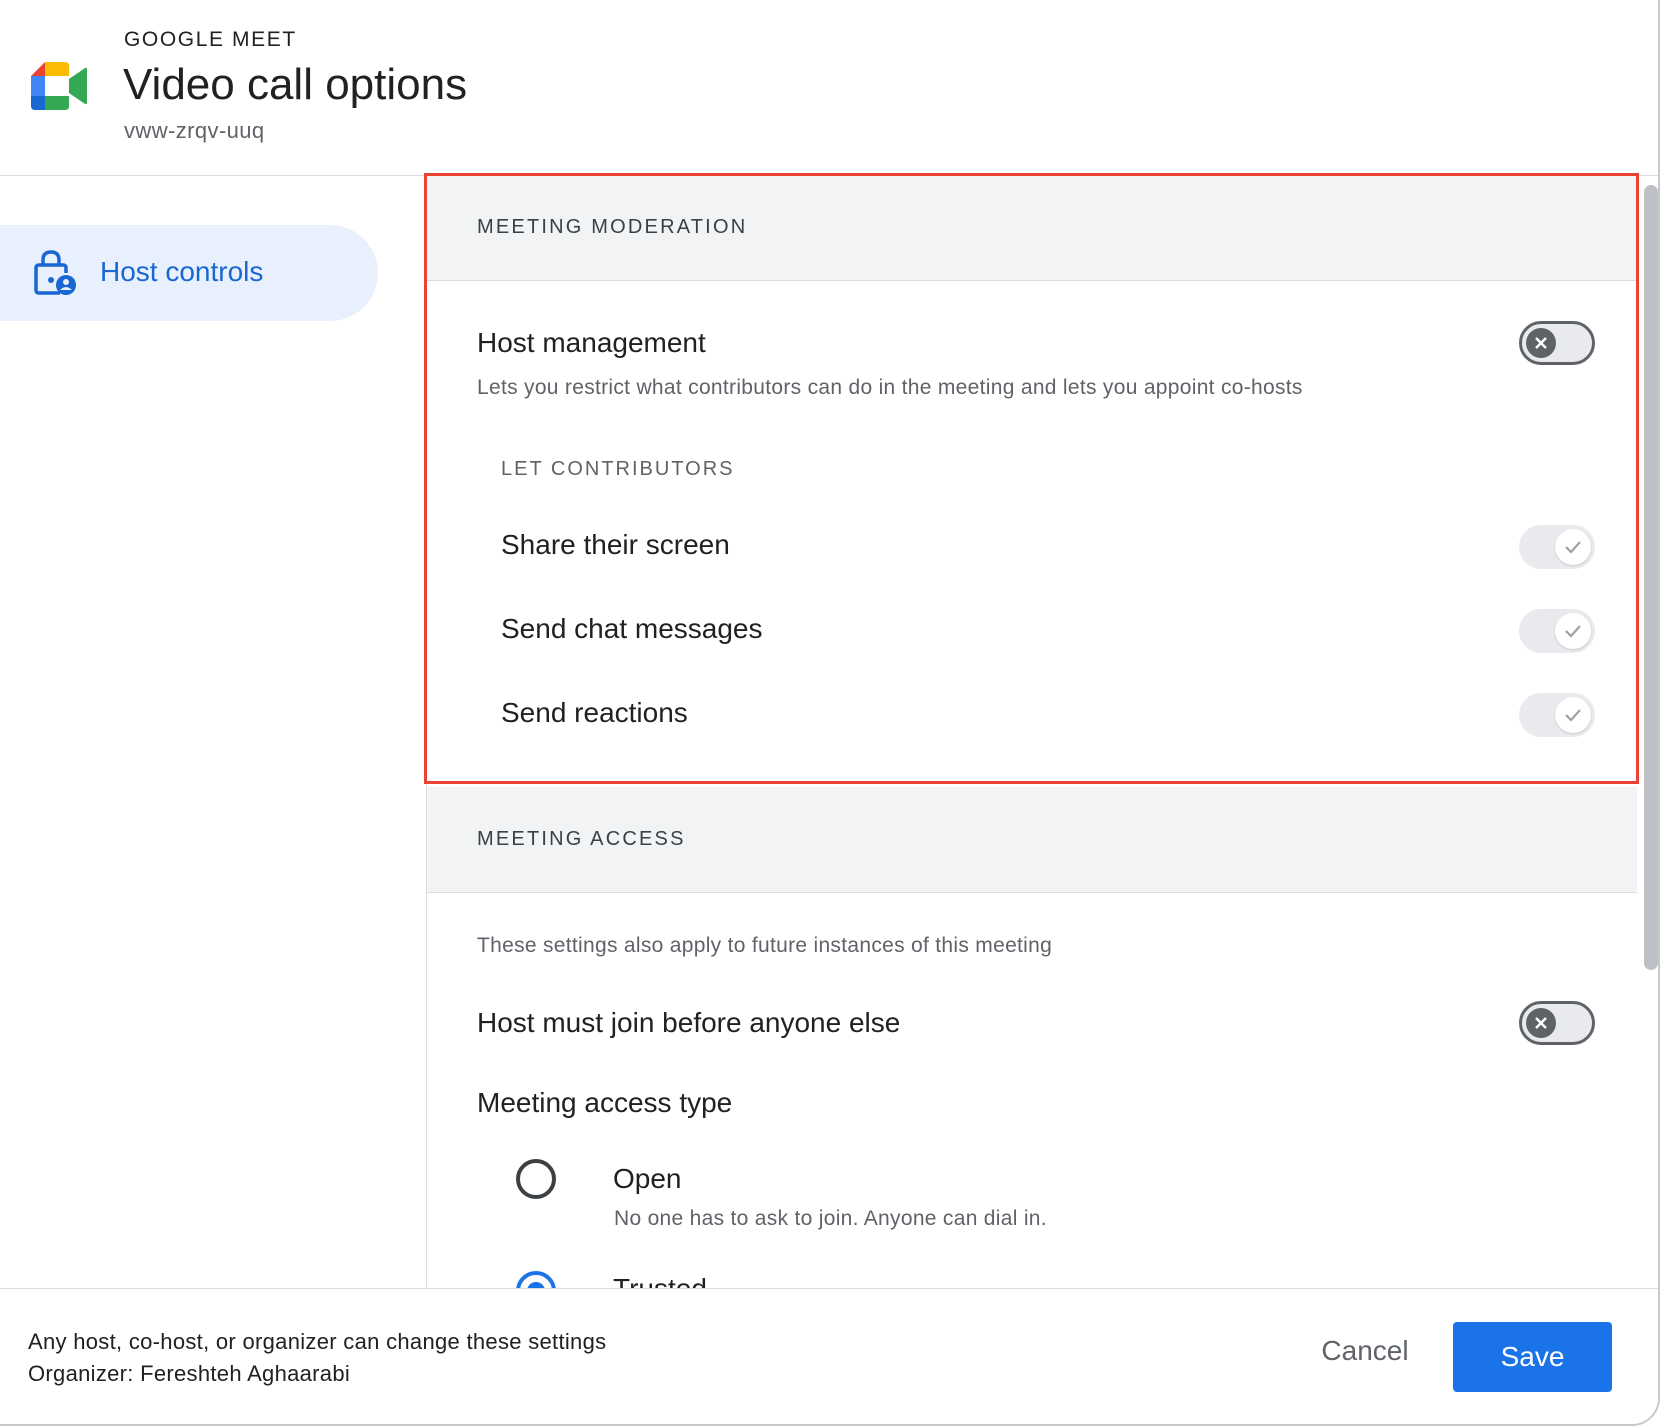  I want to click on scrollbar-thumb, so click(1651, 577).